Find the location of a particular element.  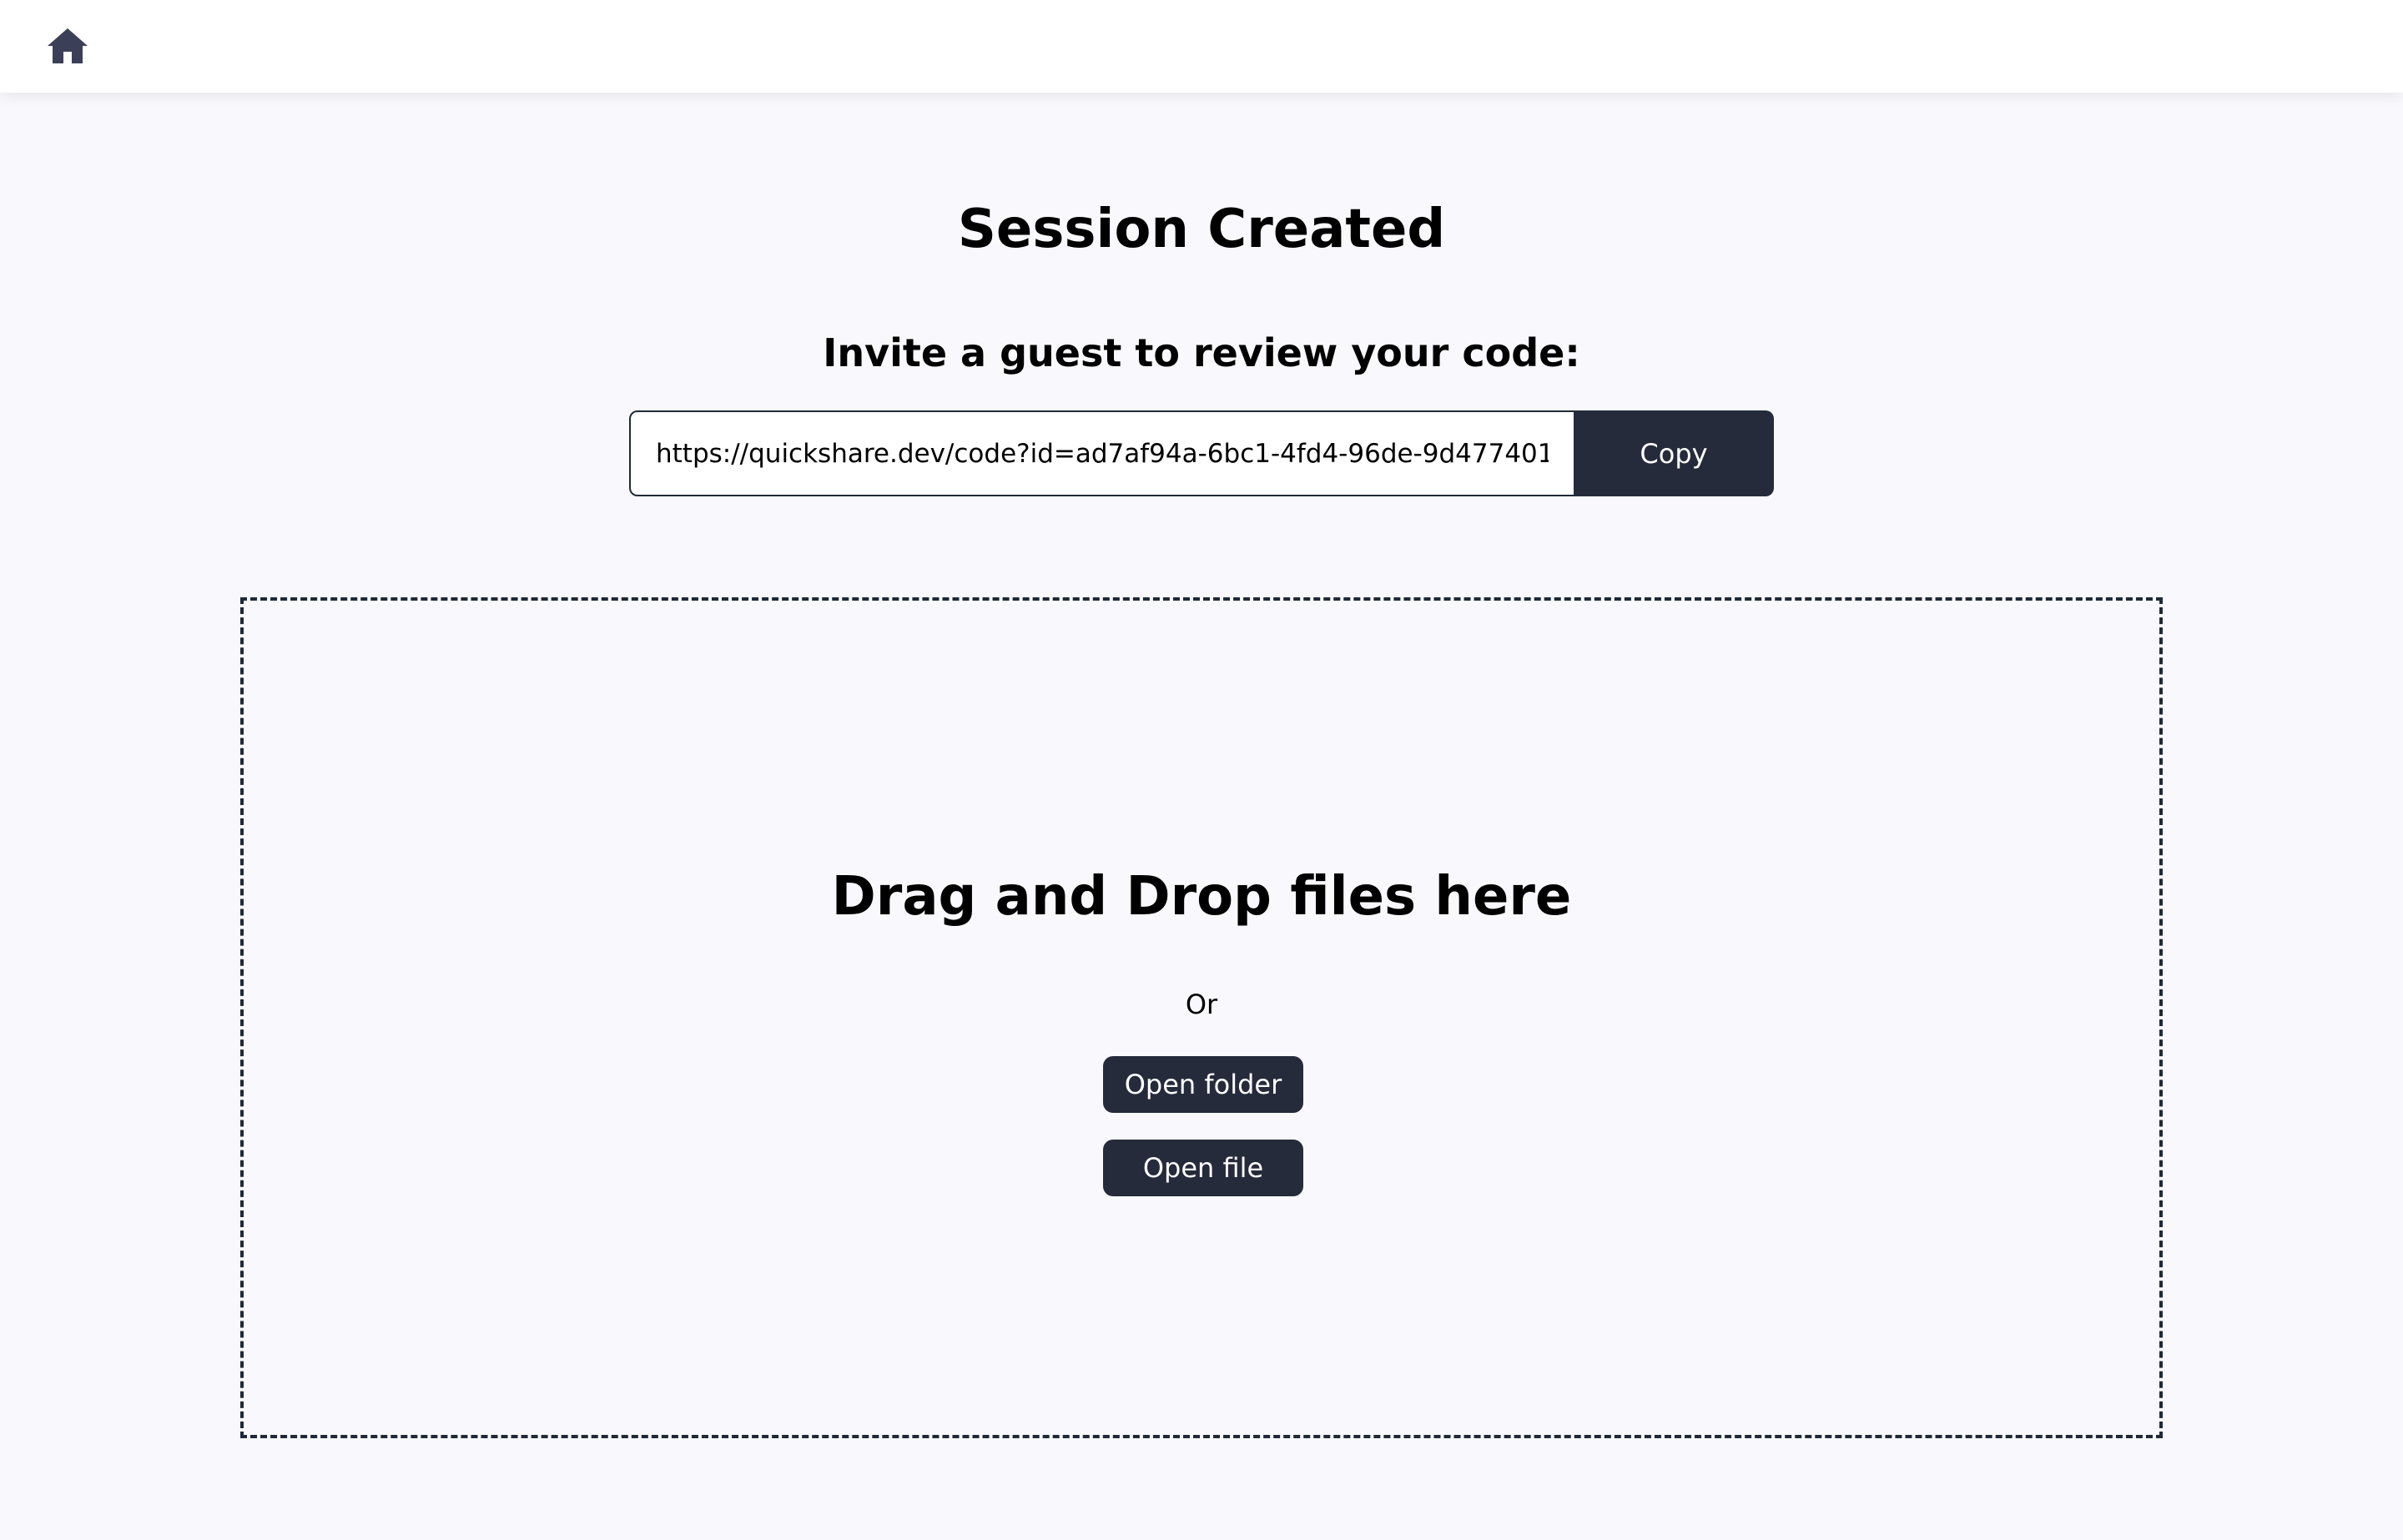

top-navbar is located at coordinates (1201, 46).